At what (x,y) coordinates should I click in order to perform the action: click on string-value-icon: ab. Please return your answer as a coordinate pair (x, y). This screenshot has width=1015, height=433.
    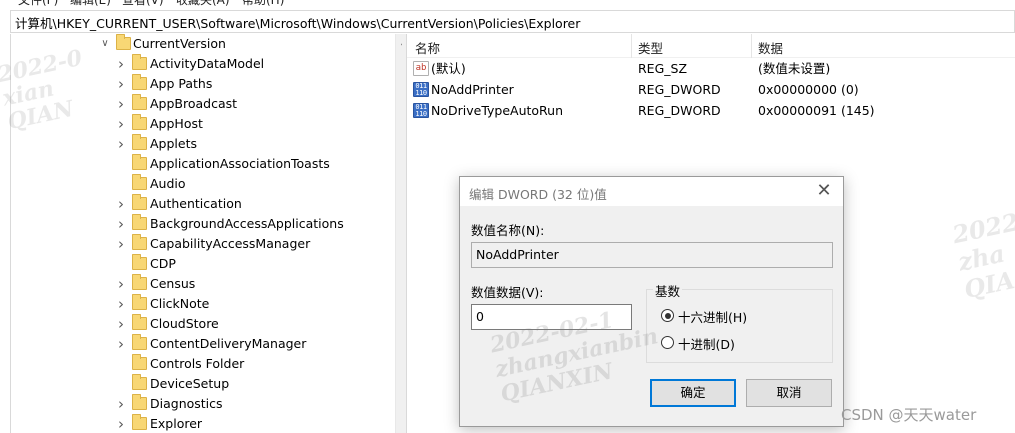
    Looking at the image, I should click on (421, 68).